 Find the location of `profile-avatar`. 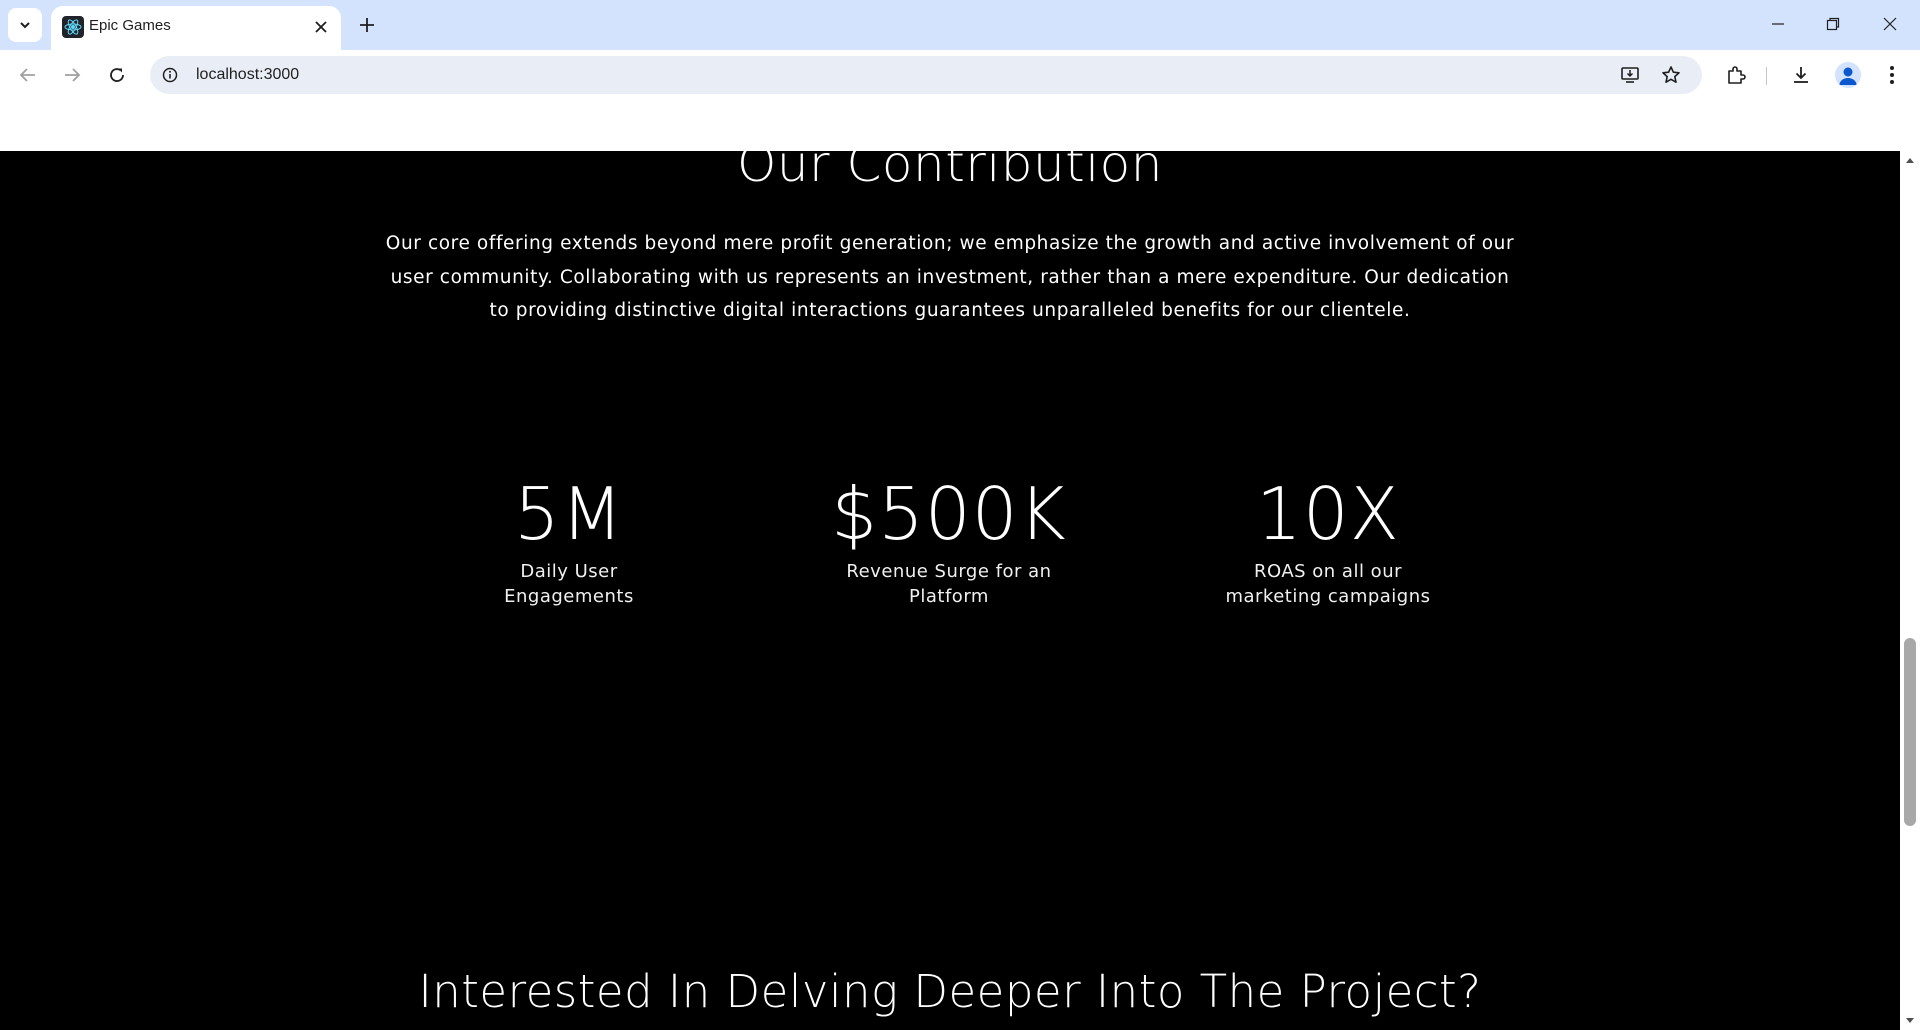

profile-avatar is located at coordinates (1848, 75).